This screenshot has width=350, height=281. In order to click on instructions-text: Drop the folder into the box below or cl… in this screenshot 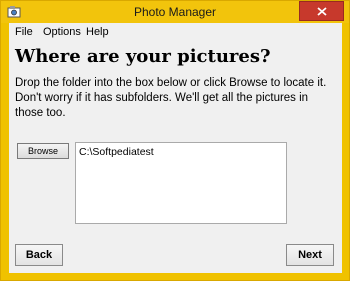, I will do `click(171, 98)`.